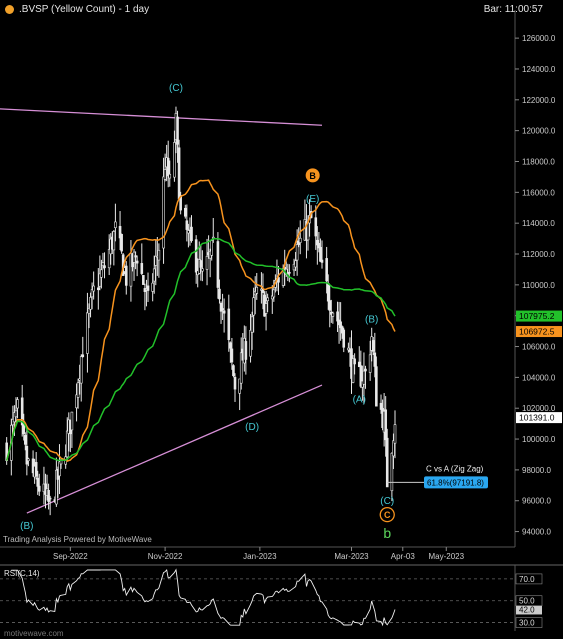  Describe the element at coordinates (455, 482) in the screenshot. I see `zigzag-value-label: 61.8%(97191.8)` at that location.